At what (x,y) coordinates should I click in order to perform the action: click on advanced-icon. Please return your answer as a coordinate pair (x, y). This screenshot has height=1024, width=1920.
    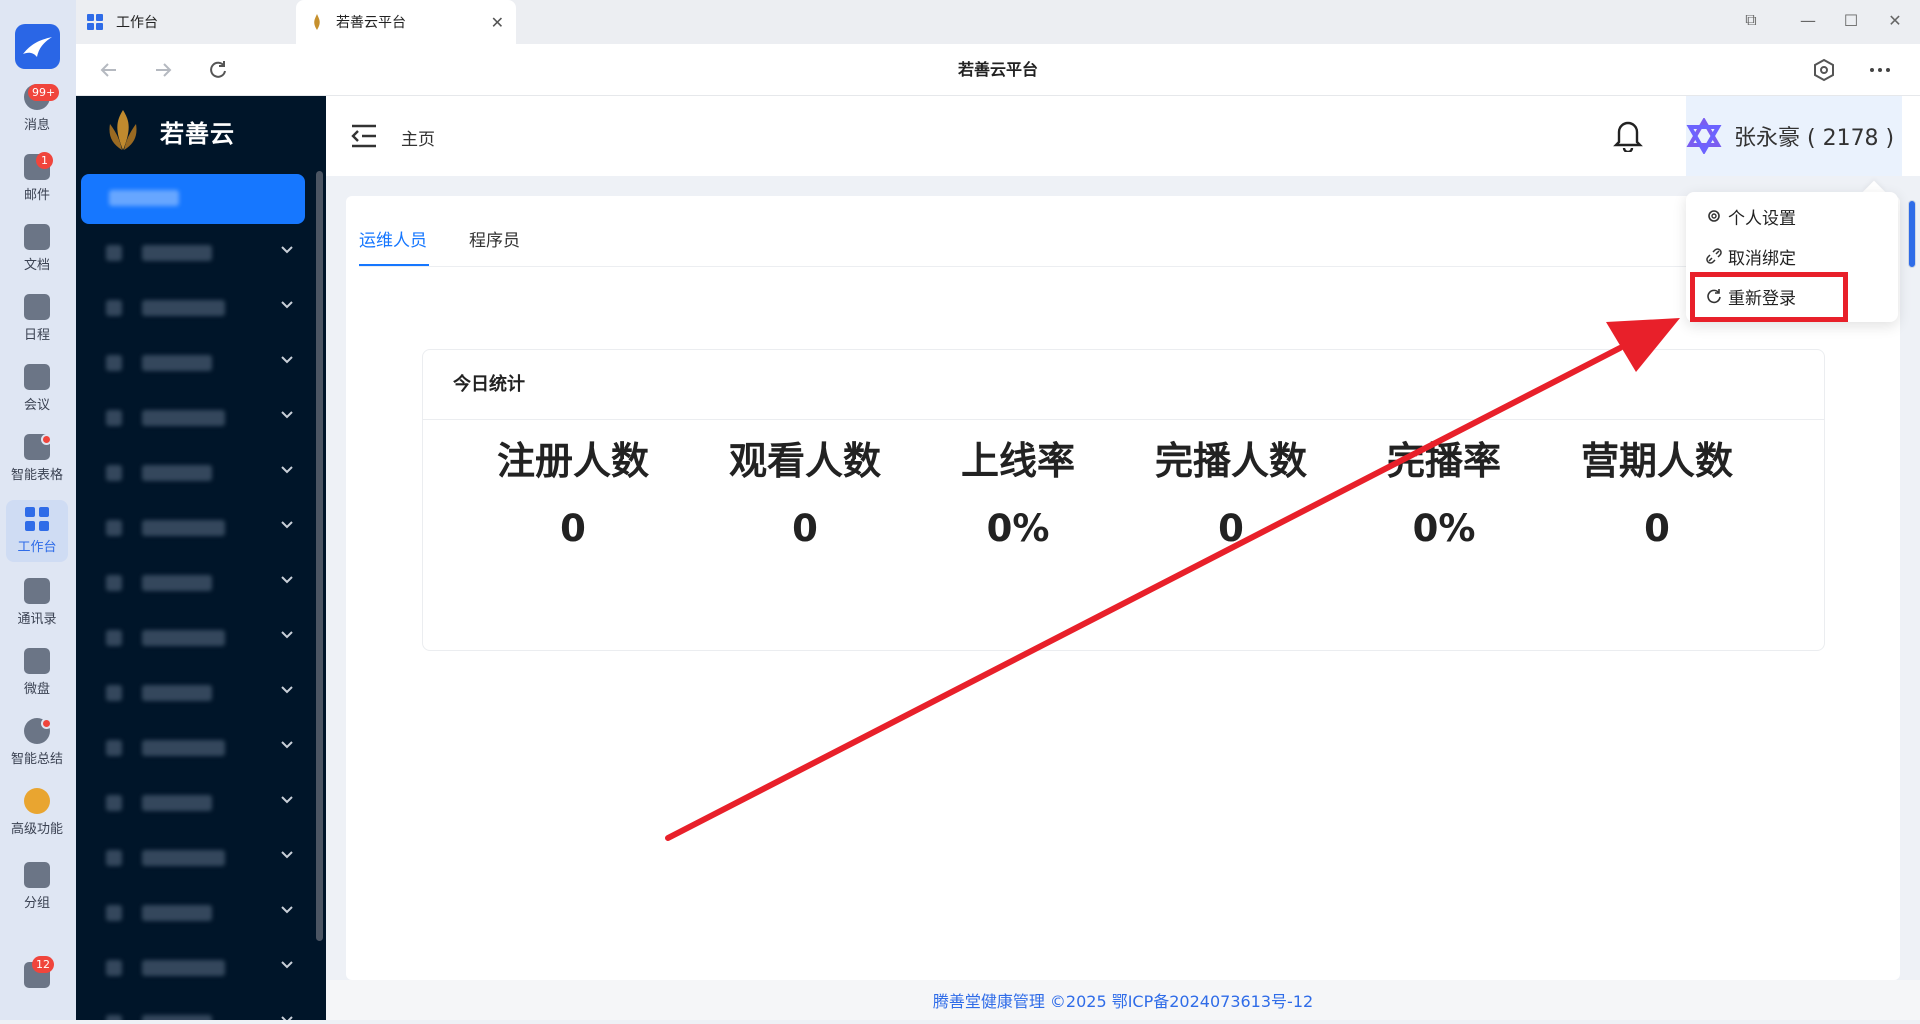
    Looking at the image, I should click on (37, 801).